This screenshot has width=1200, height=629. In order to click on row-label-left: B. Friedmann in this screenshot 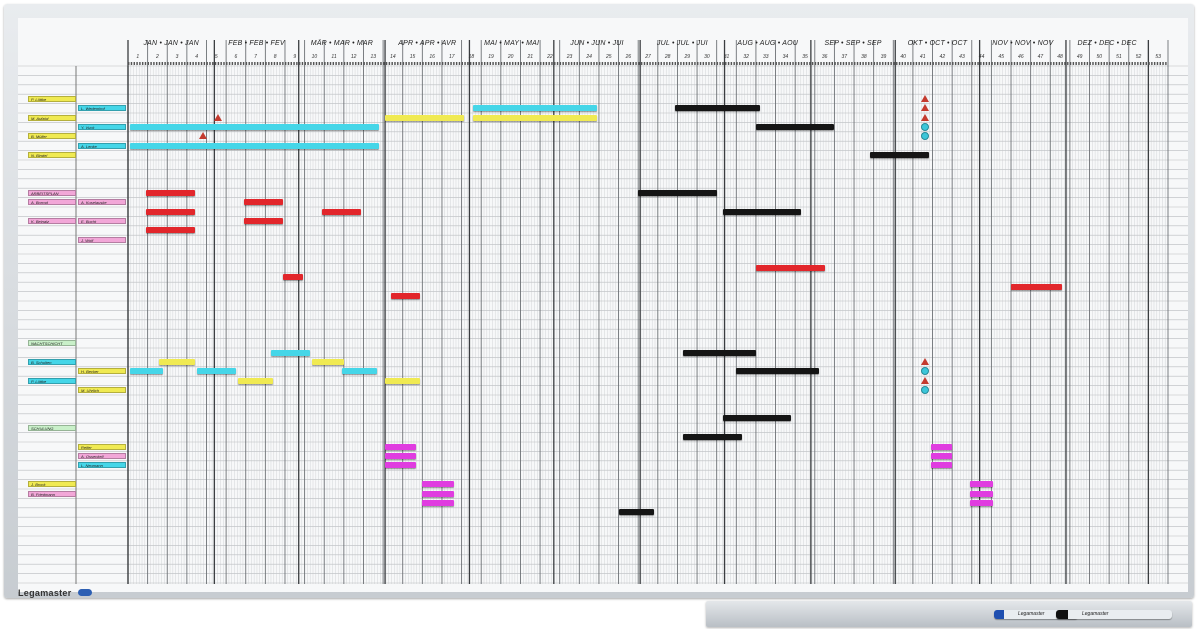, I will do `click(52, 493)`.